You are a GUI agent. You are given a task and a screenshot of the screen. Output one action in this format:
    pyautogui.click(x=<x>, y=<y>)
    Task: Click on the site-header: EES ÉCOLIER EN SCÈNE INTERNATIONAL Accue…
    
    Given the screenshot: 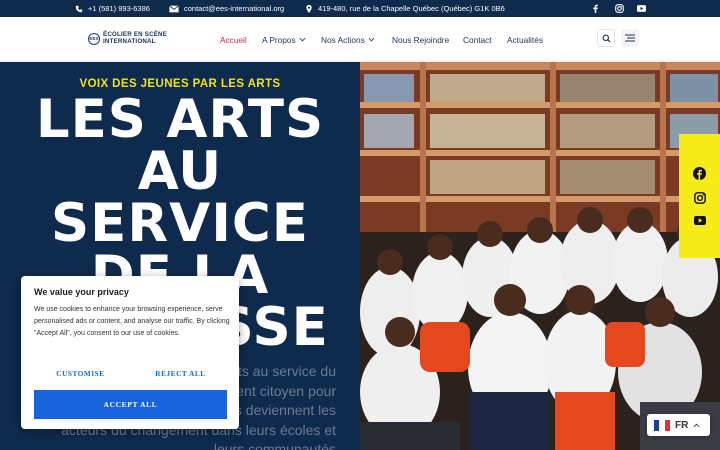 What is the action you would take?
    pyautogui.click(x=360, y=39)
    